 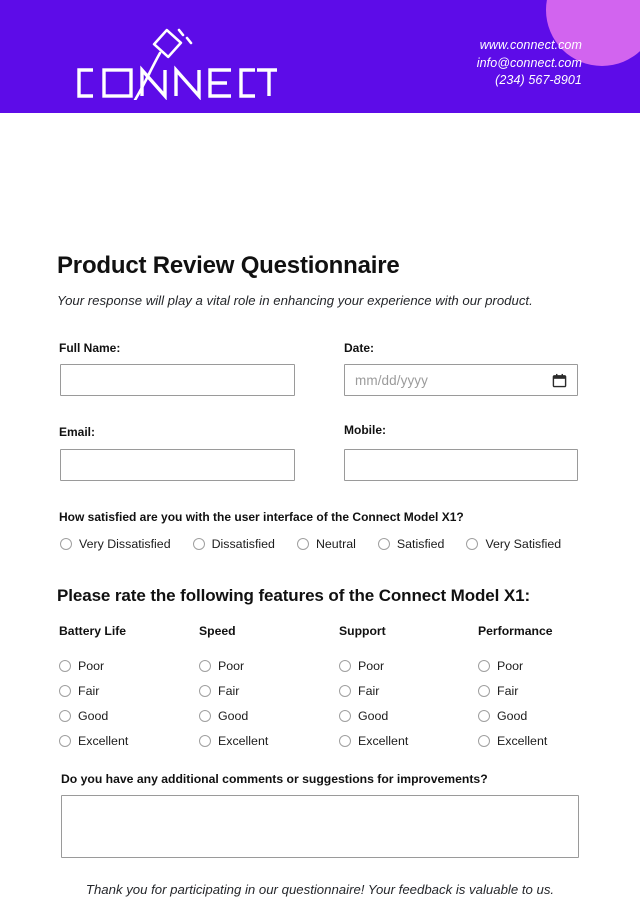 I want to click on brand-logo, so click(x=167, y=63).